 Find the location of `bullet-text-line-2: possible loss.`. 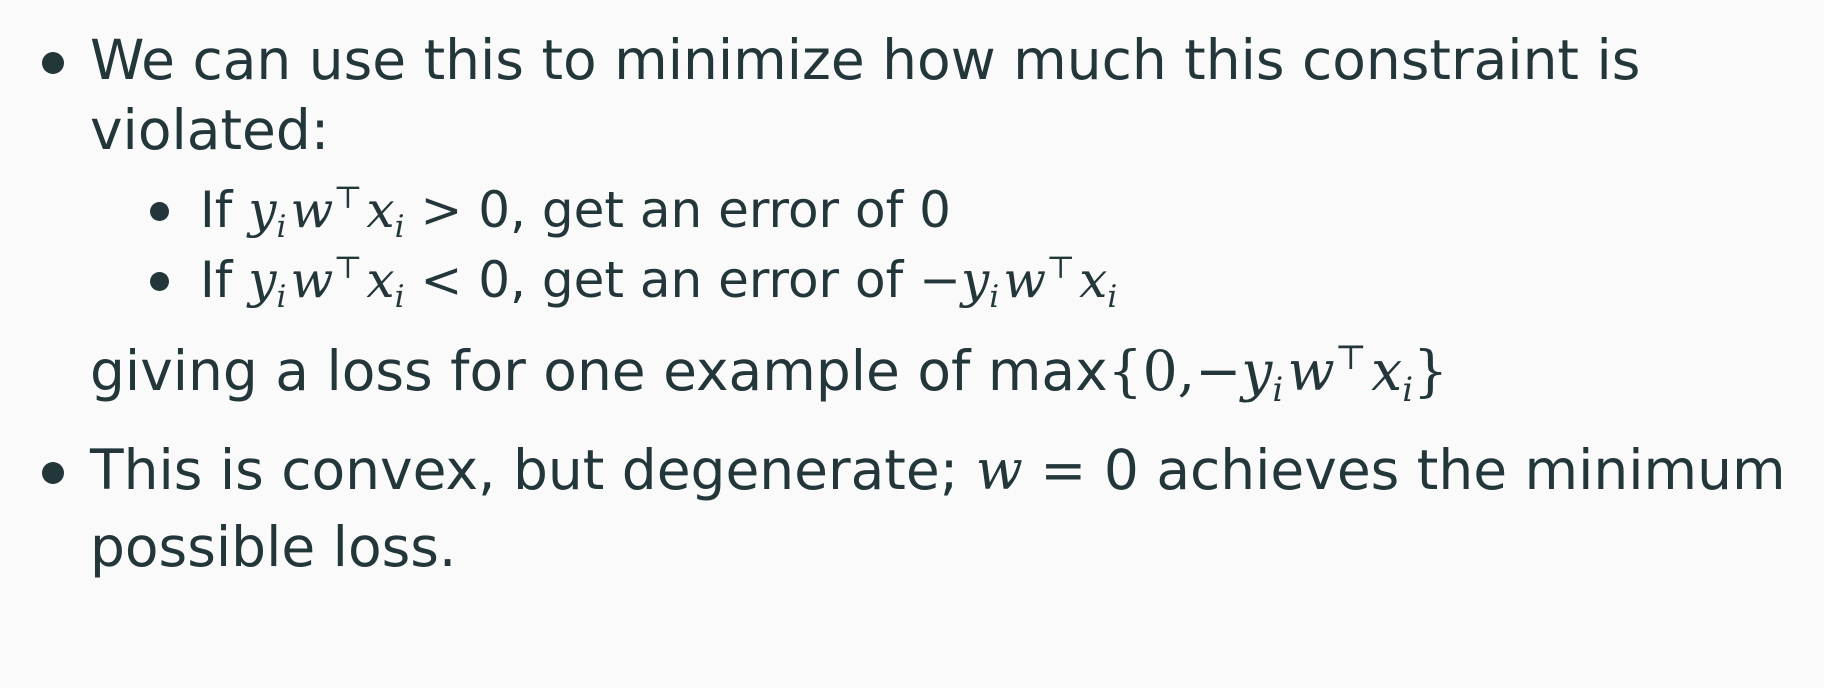

bullet-text-line-2: possible loss. is located at coordinates (273, 547).